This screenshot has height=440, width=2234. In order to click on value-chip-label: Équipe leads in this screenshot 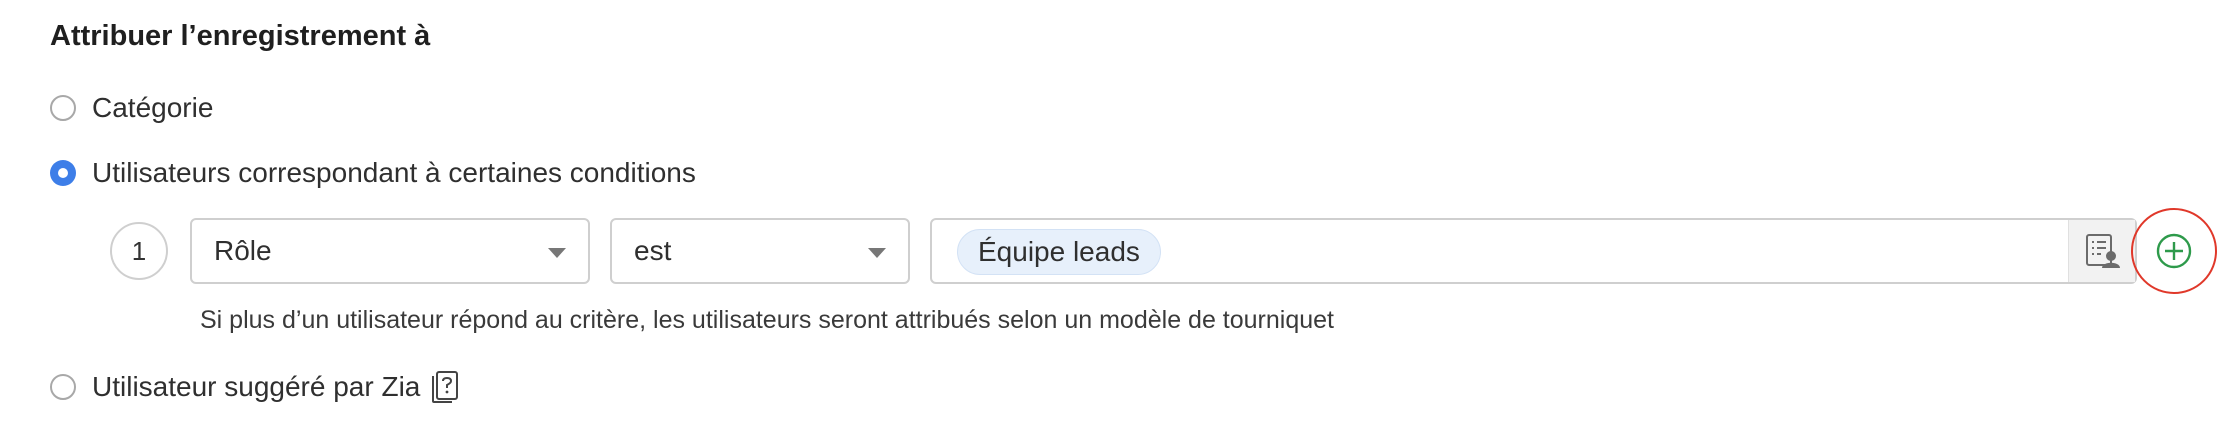, I will do `click(1059, 251)`.